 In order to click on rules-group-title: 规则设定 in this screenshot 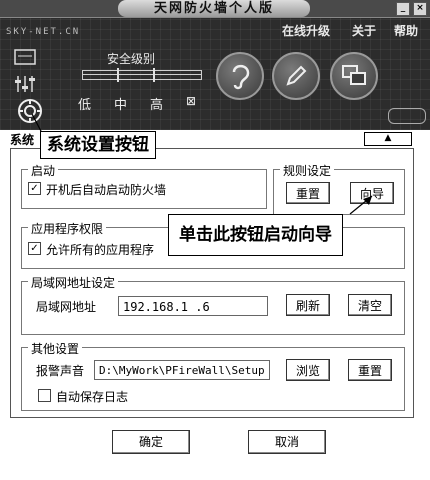, I will do `click(307, 170)`.